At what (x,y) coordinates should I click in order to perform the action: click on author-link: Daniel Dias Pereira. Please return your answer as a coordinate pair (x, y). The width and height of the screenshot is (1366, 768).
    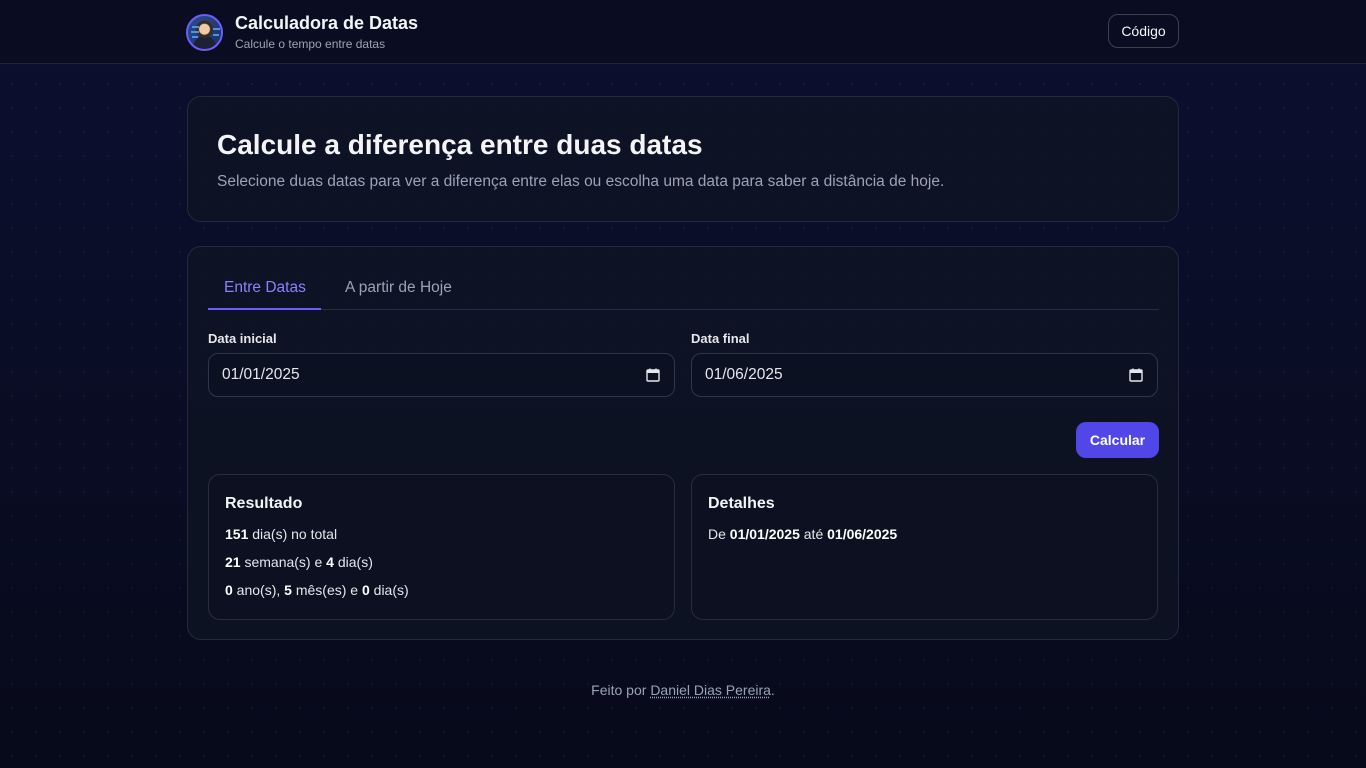
    Looking at the image, I should click on (710, 690).